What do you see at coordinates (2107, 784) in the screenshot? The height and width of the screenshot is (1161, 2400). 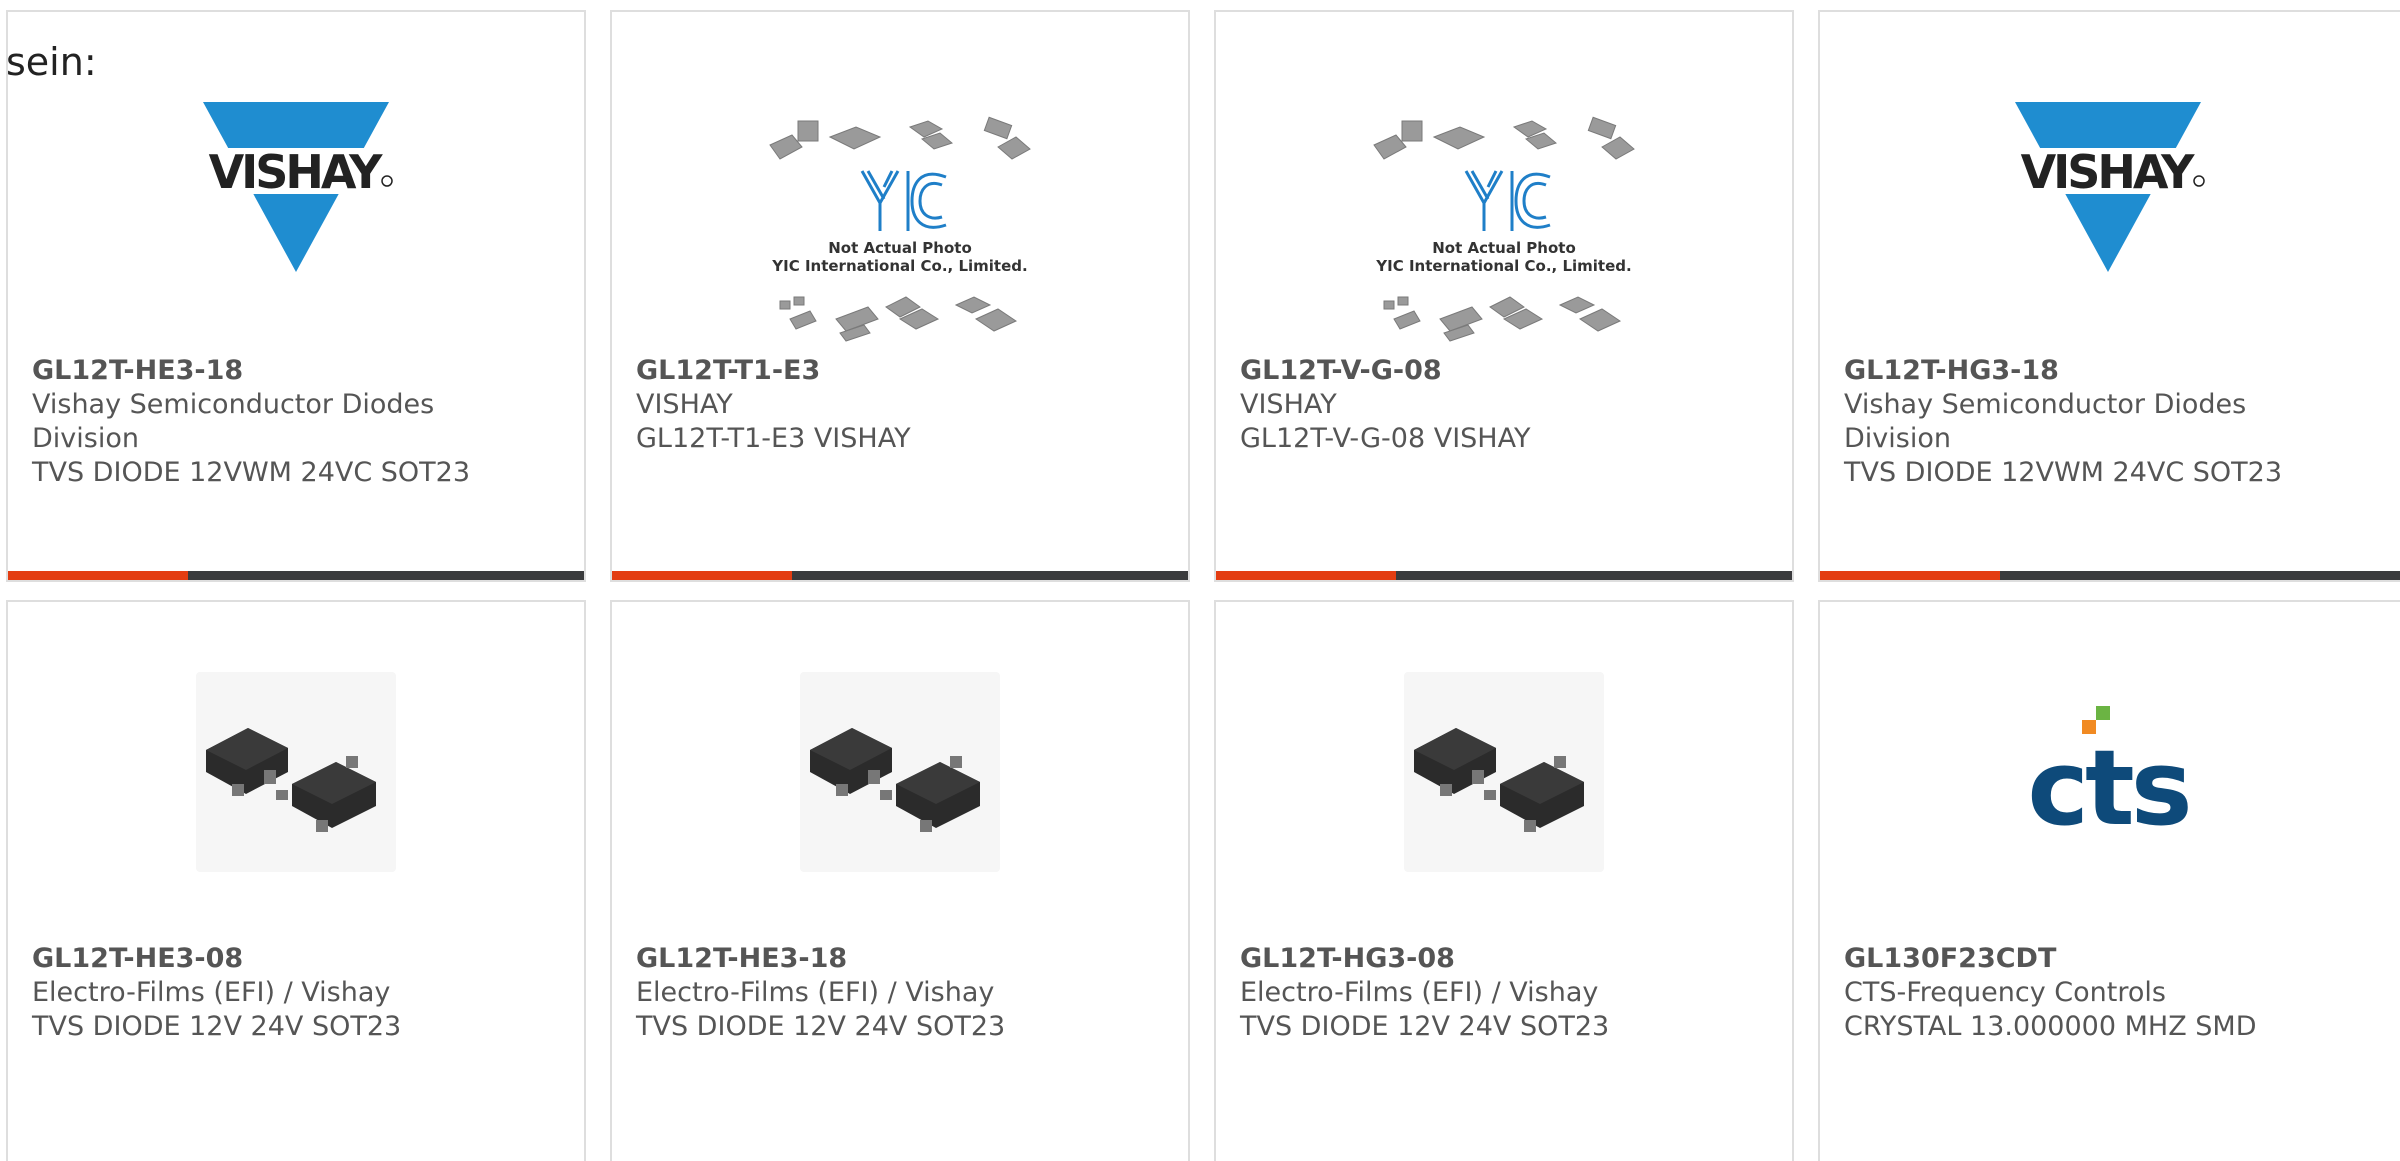 I see `svg-text: cts` at bounding box center [2107, 784].